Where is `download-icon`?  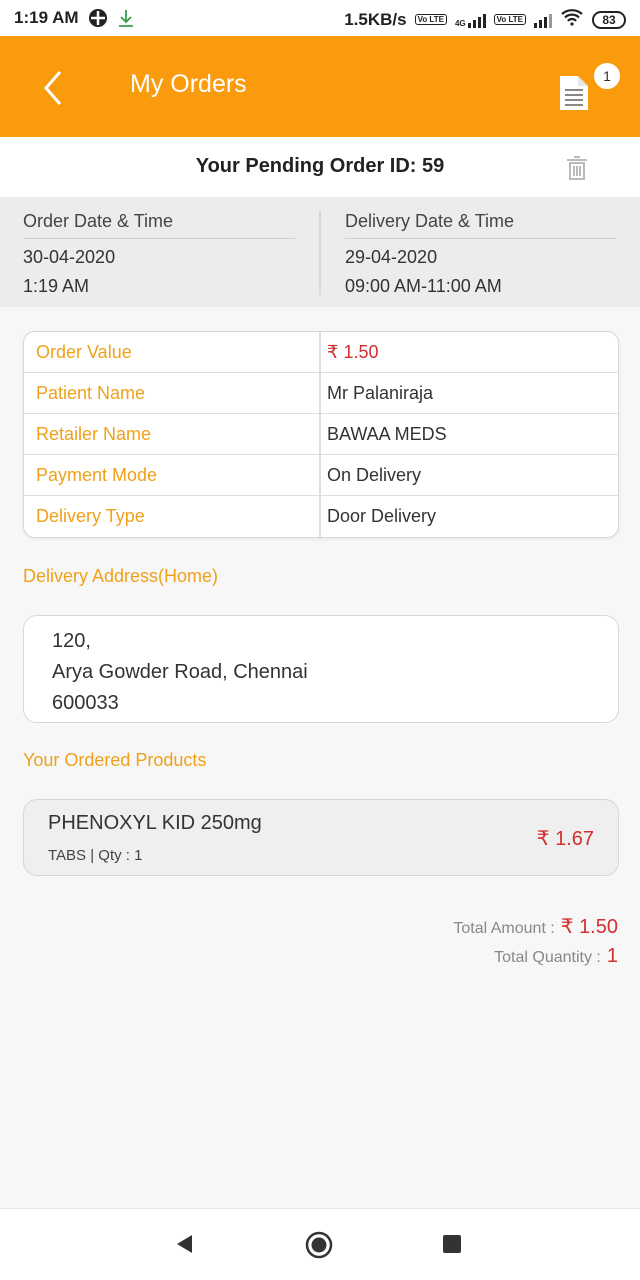
download-icon is located at coordinates (126, 20).